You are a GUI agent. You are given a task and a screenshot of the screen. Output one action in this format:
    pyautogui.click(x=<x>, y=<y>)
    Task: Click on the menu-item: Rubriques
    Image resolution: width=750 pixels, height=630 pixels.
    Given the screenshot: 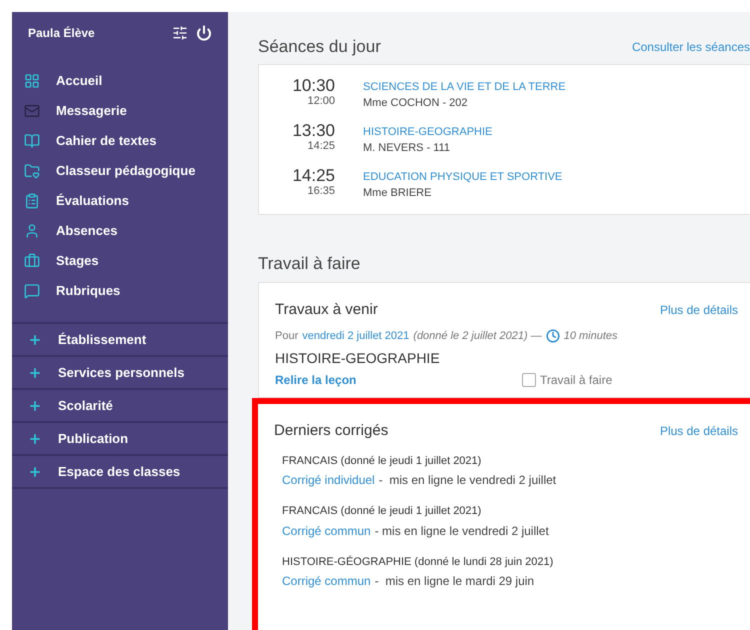 What is the action you would take?
    pyautogui.click(x=120, y=291)
    